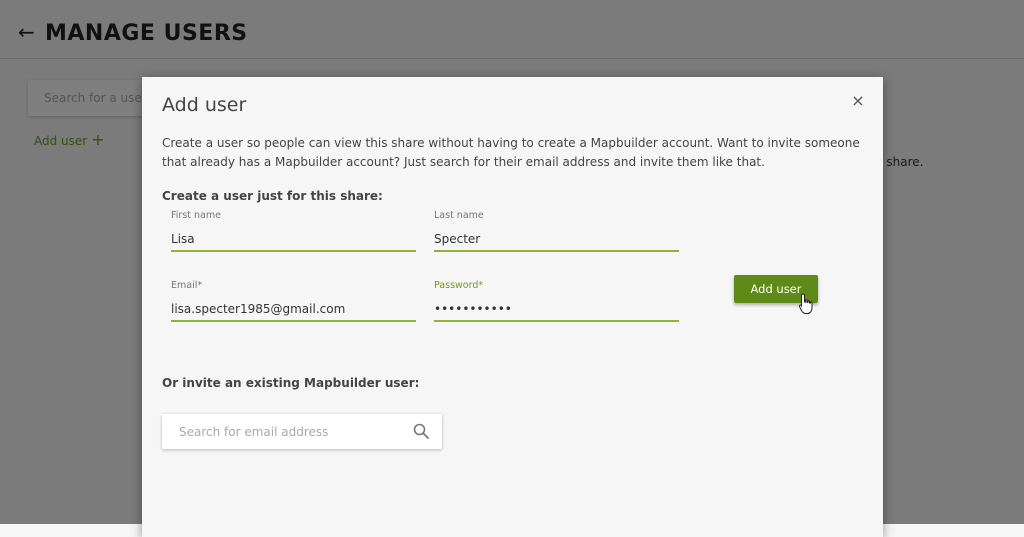 The image size is (1024, 537). I want to click on close-icon: ×, so click(858, 101).